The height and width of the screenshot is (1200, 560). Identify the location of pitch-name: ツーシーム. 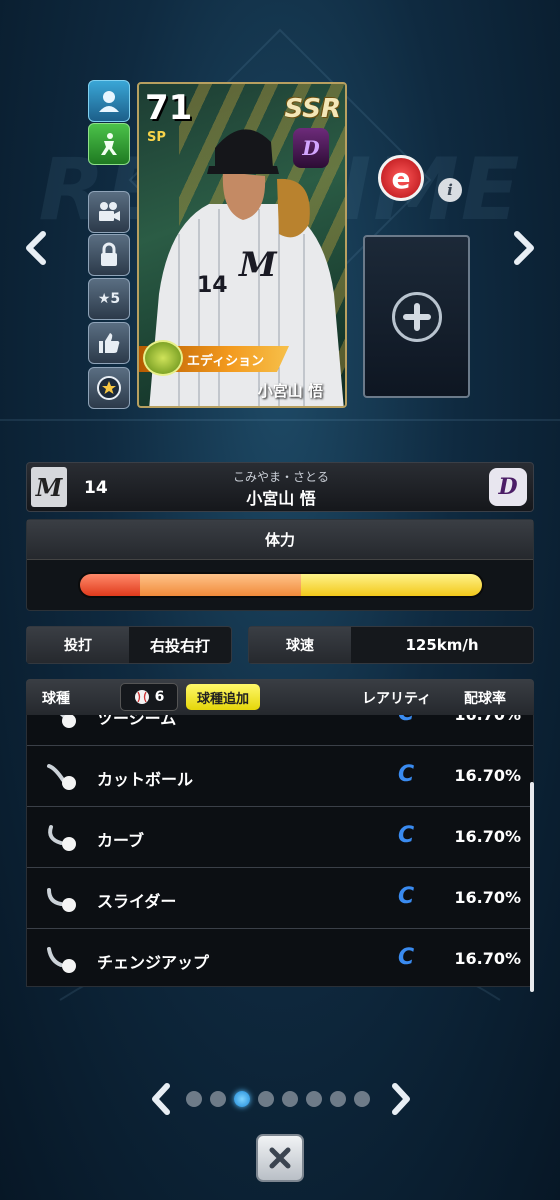
(137, 721).